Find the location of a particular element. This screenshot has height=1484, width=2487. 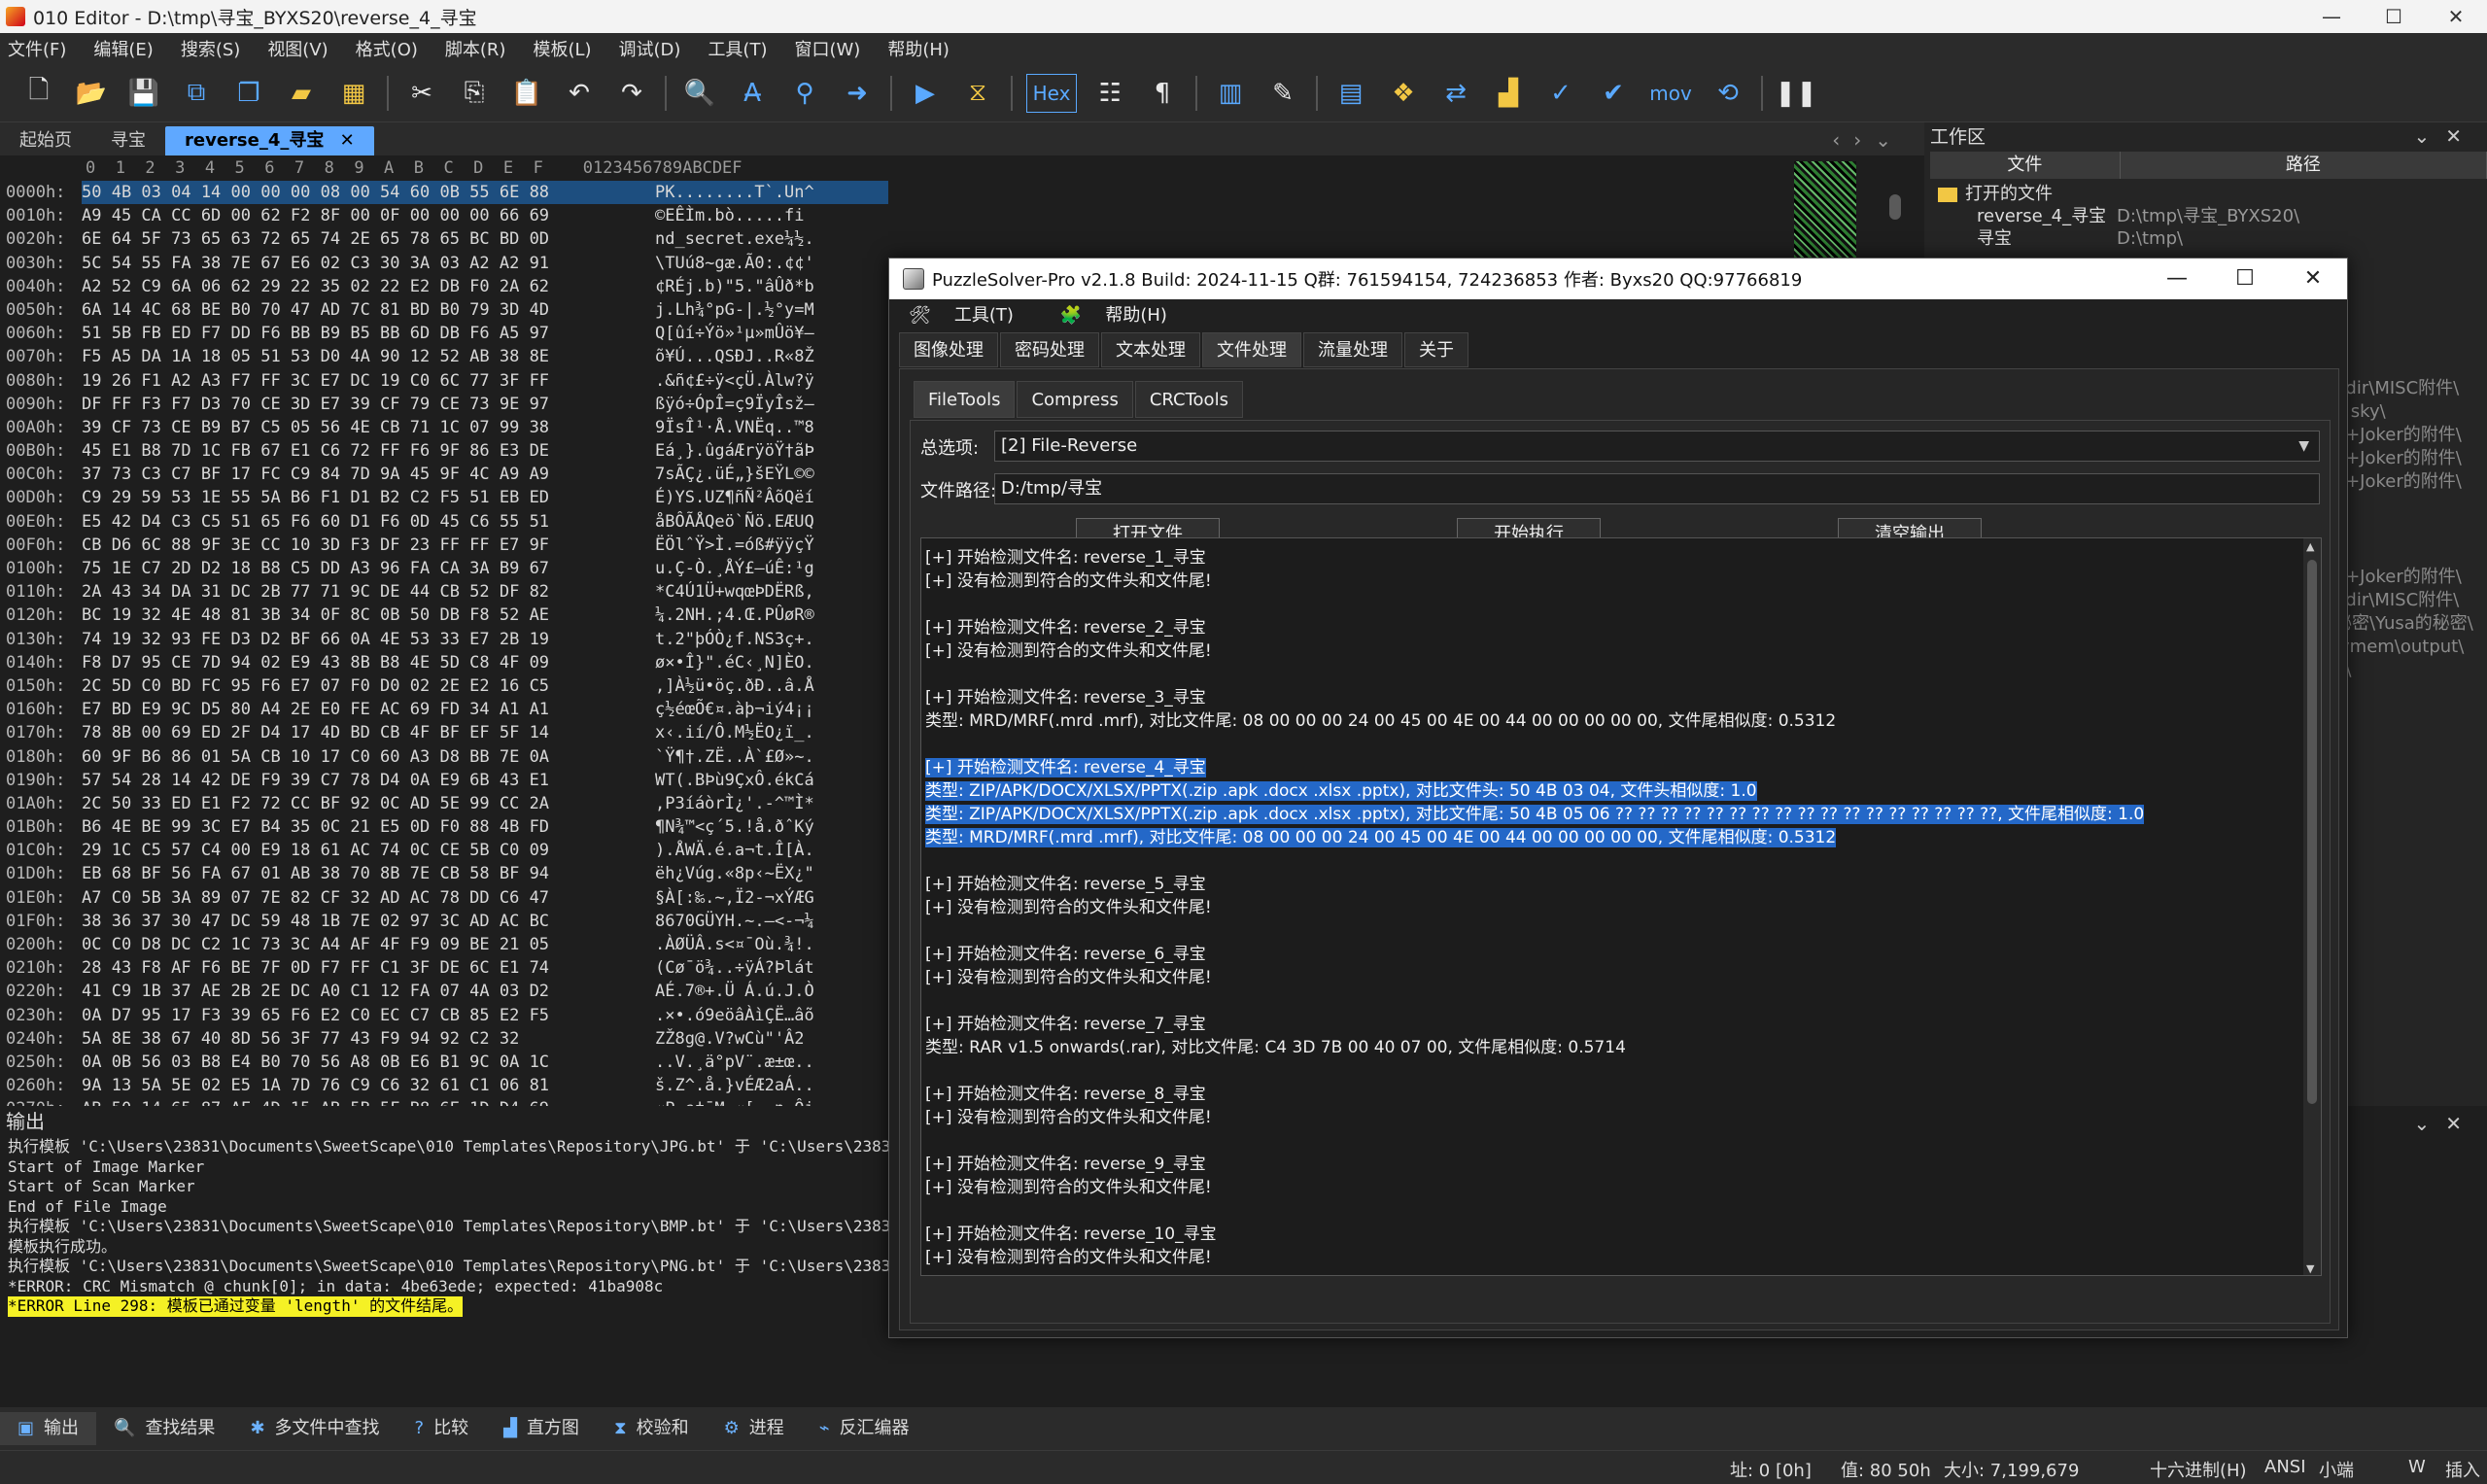

ps-menu-help: 🧩 帮助(H) is located at coordinates (1125, 314).